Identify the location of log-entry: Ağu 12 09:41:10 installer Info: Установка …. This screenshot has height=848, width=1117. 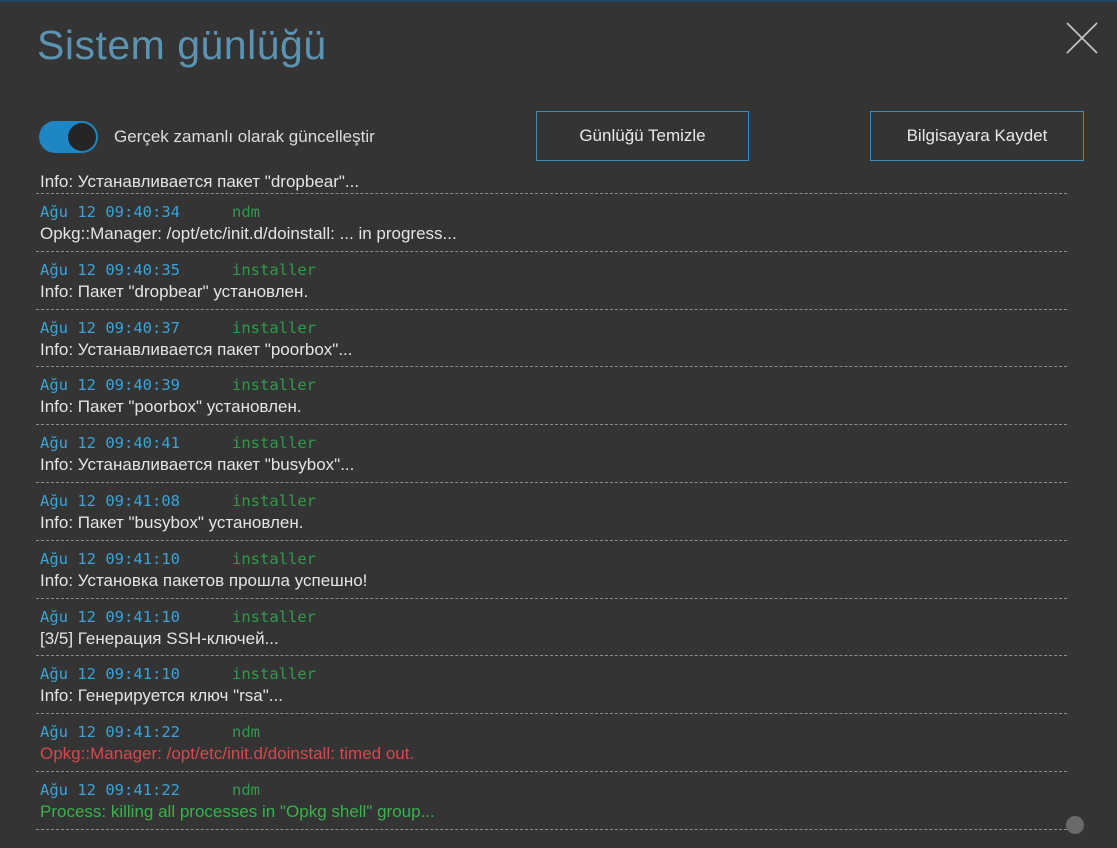
(551, 570).